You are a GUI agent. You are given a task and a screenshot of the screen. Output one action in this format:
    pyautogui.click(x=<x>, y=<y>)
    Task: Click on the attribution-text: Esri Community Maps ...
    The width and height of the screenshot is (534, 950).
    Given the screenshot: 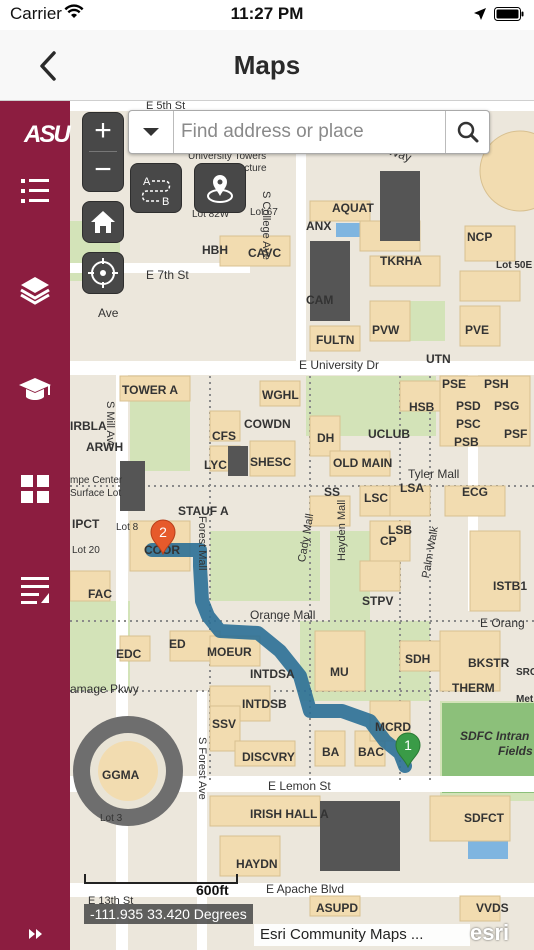 What is the action you would take?
    pyautogui.click(x=362, y=935)
    